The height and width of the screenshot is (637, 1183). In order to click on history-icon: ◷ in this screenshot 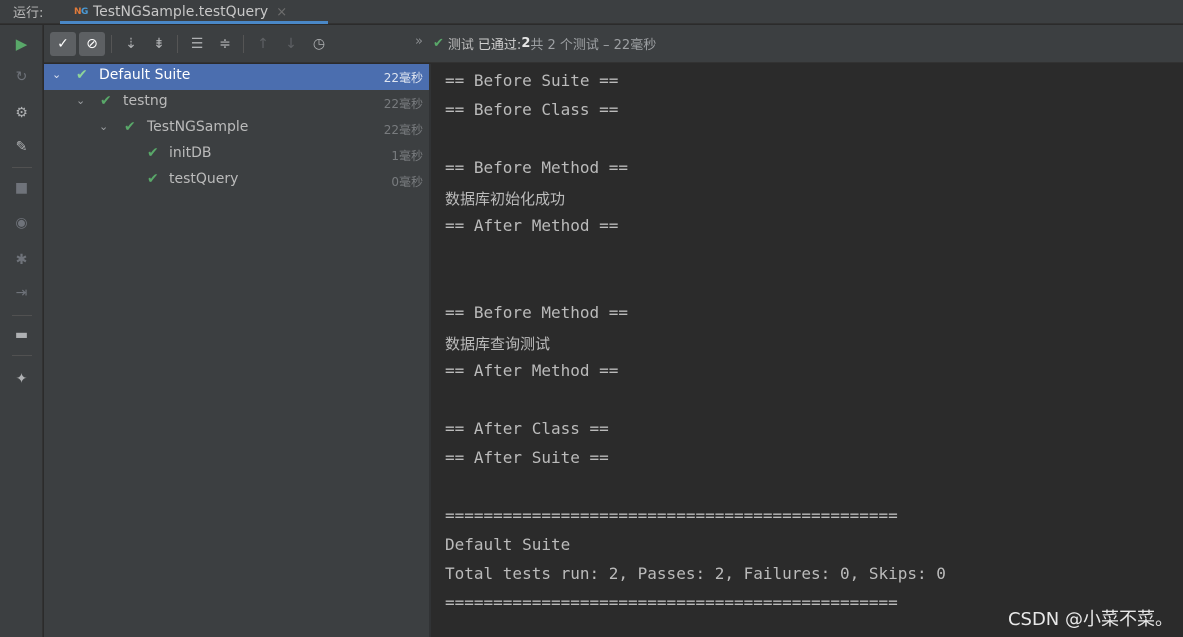, I will do `click(319, 44)`.